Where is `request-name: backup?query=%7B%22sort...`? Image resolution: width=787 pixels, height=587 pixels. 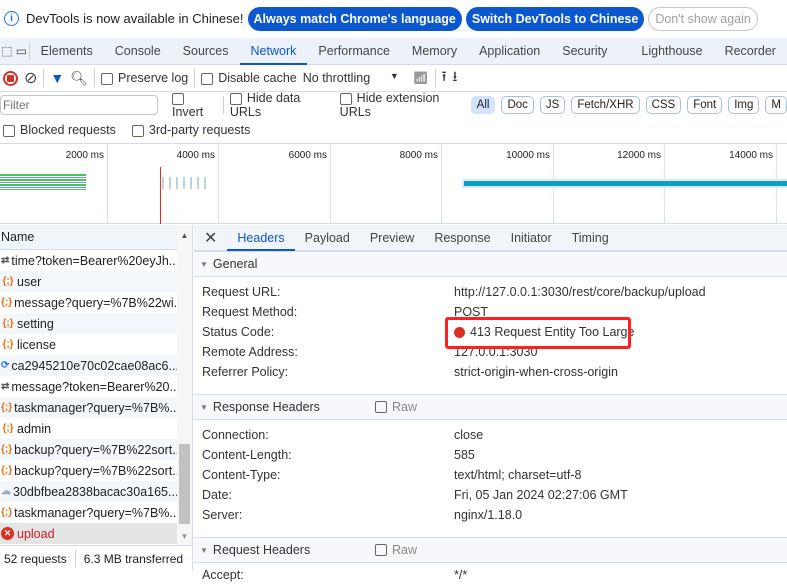 request-name: backup?query=%7B%22sort... is located at coordinates (95, 449).